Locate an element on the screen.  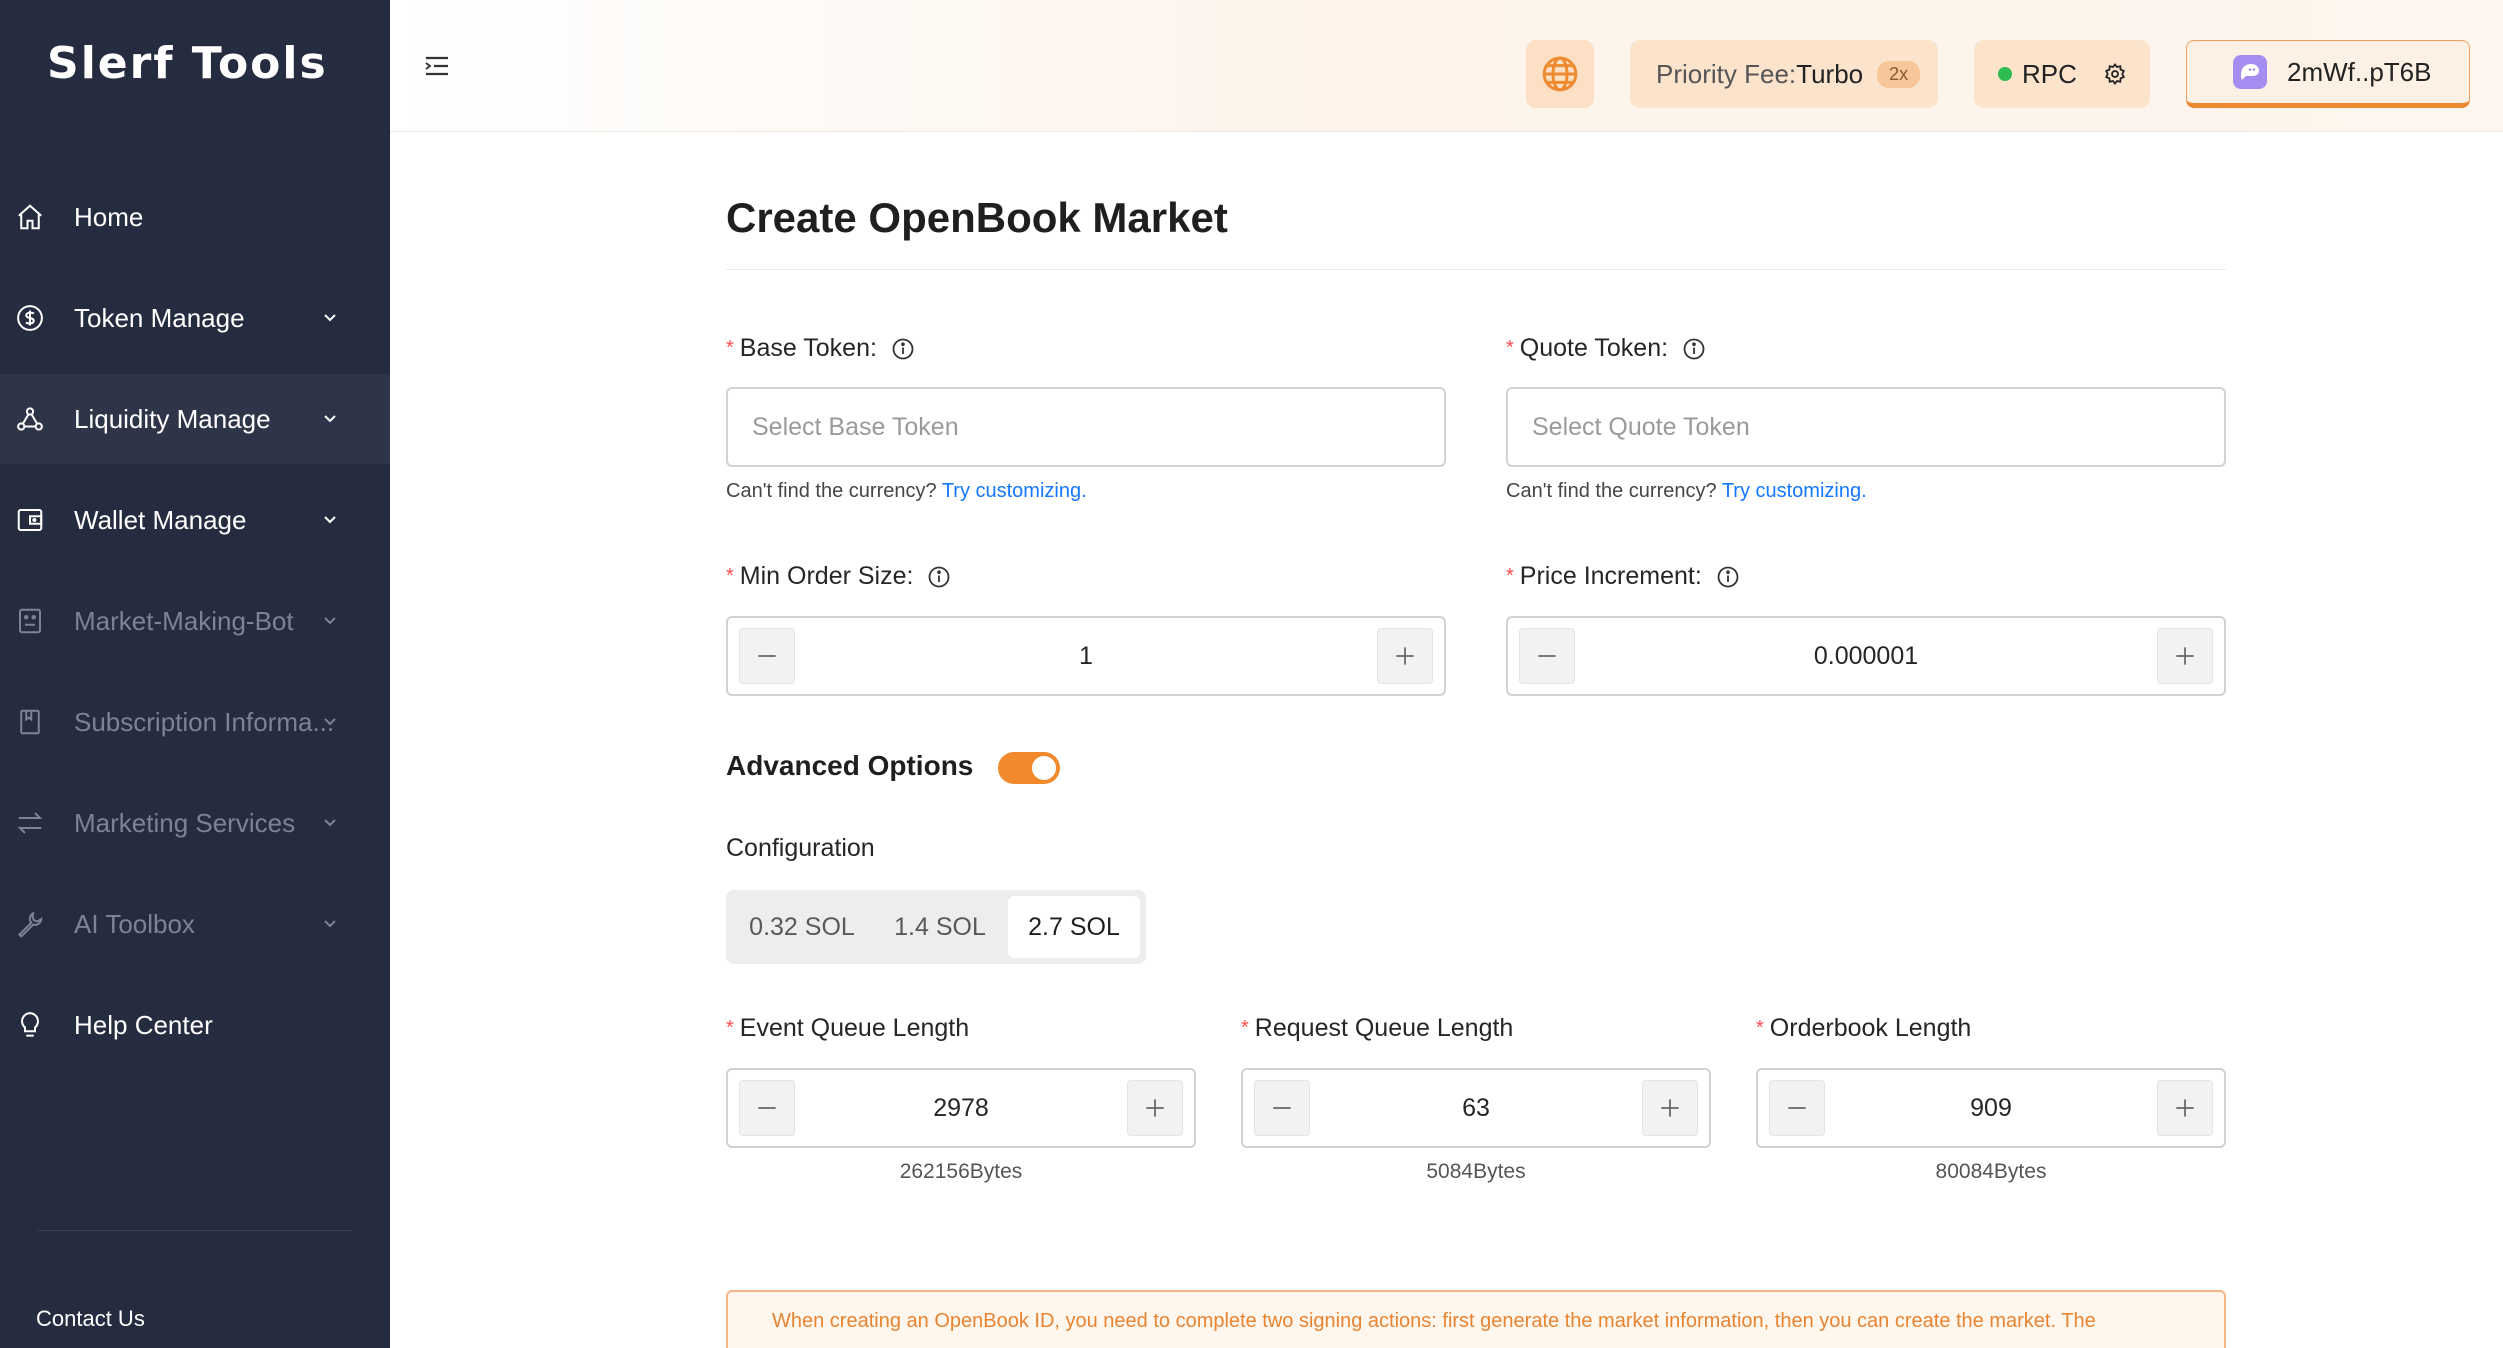
liquidity-nodes-icon is located at coordinates (30, 419).